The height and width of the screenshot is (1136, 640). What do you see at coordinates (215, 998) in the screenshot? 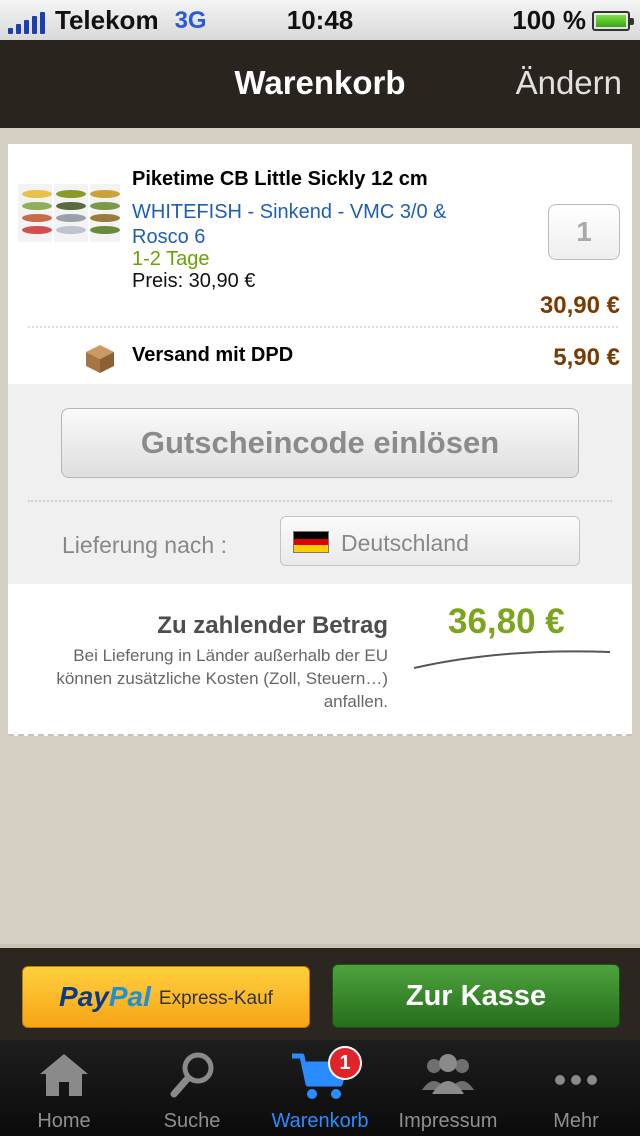
I see `paypal-subtitle: Express-Kauf` at bounding box center [215, 998].